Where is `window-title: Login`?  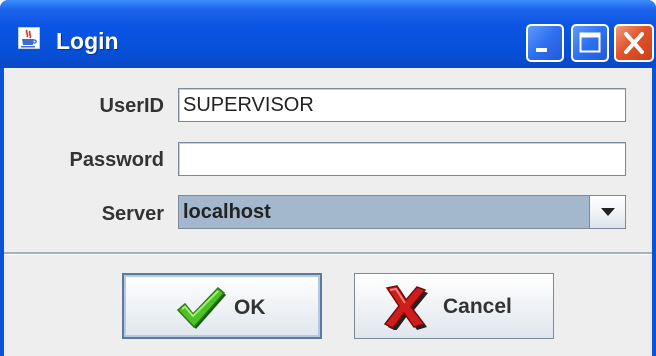
window-title: Login is located at coordinates (87, 41).